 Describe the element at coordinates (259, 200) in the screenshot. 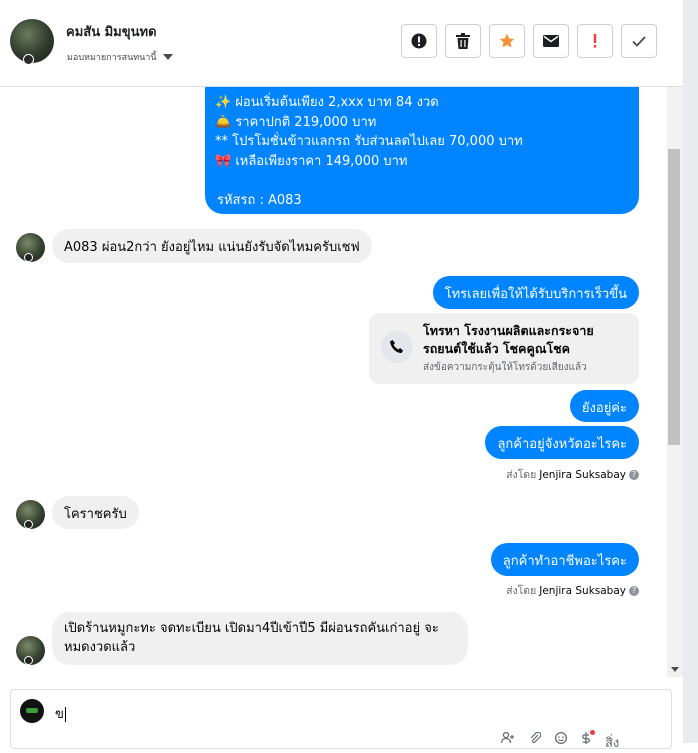

I see `message-line: รหัสรถ : A083` at that location.